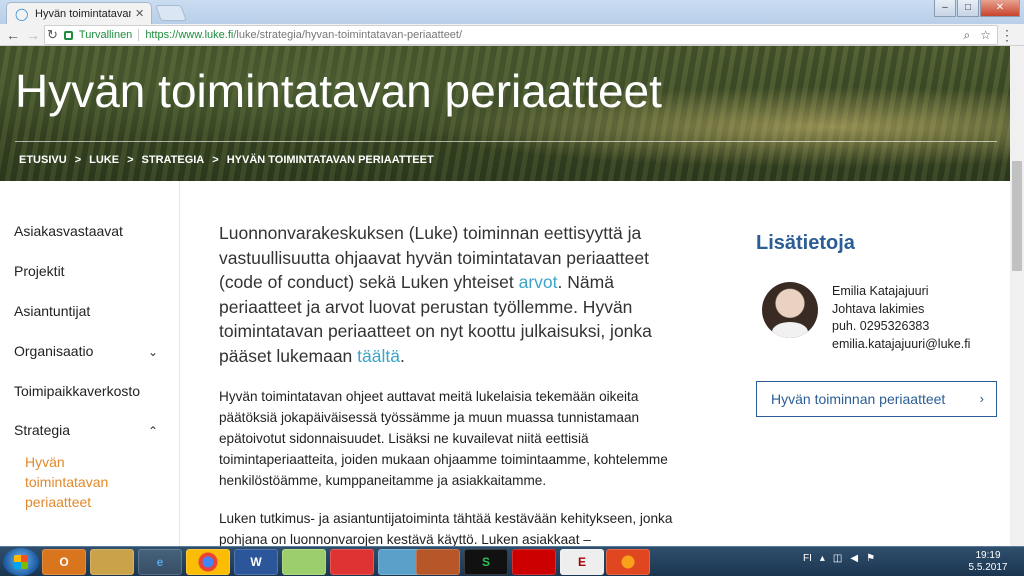  Describe the element at coordinates (1017, 216) in the screenshot. I see `scrollbar-thumb` at that location.